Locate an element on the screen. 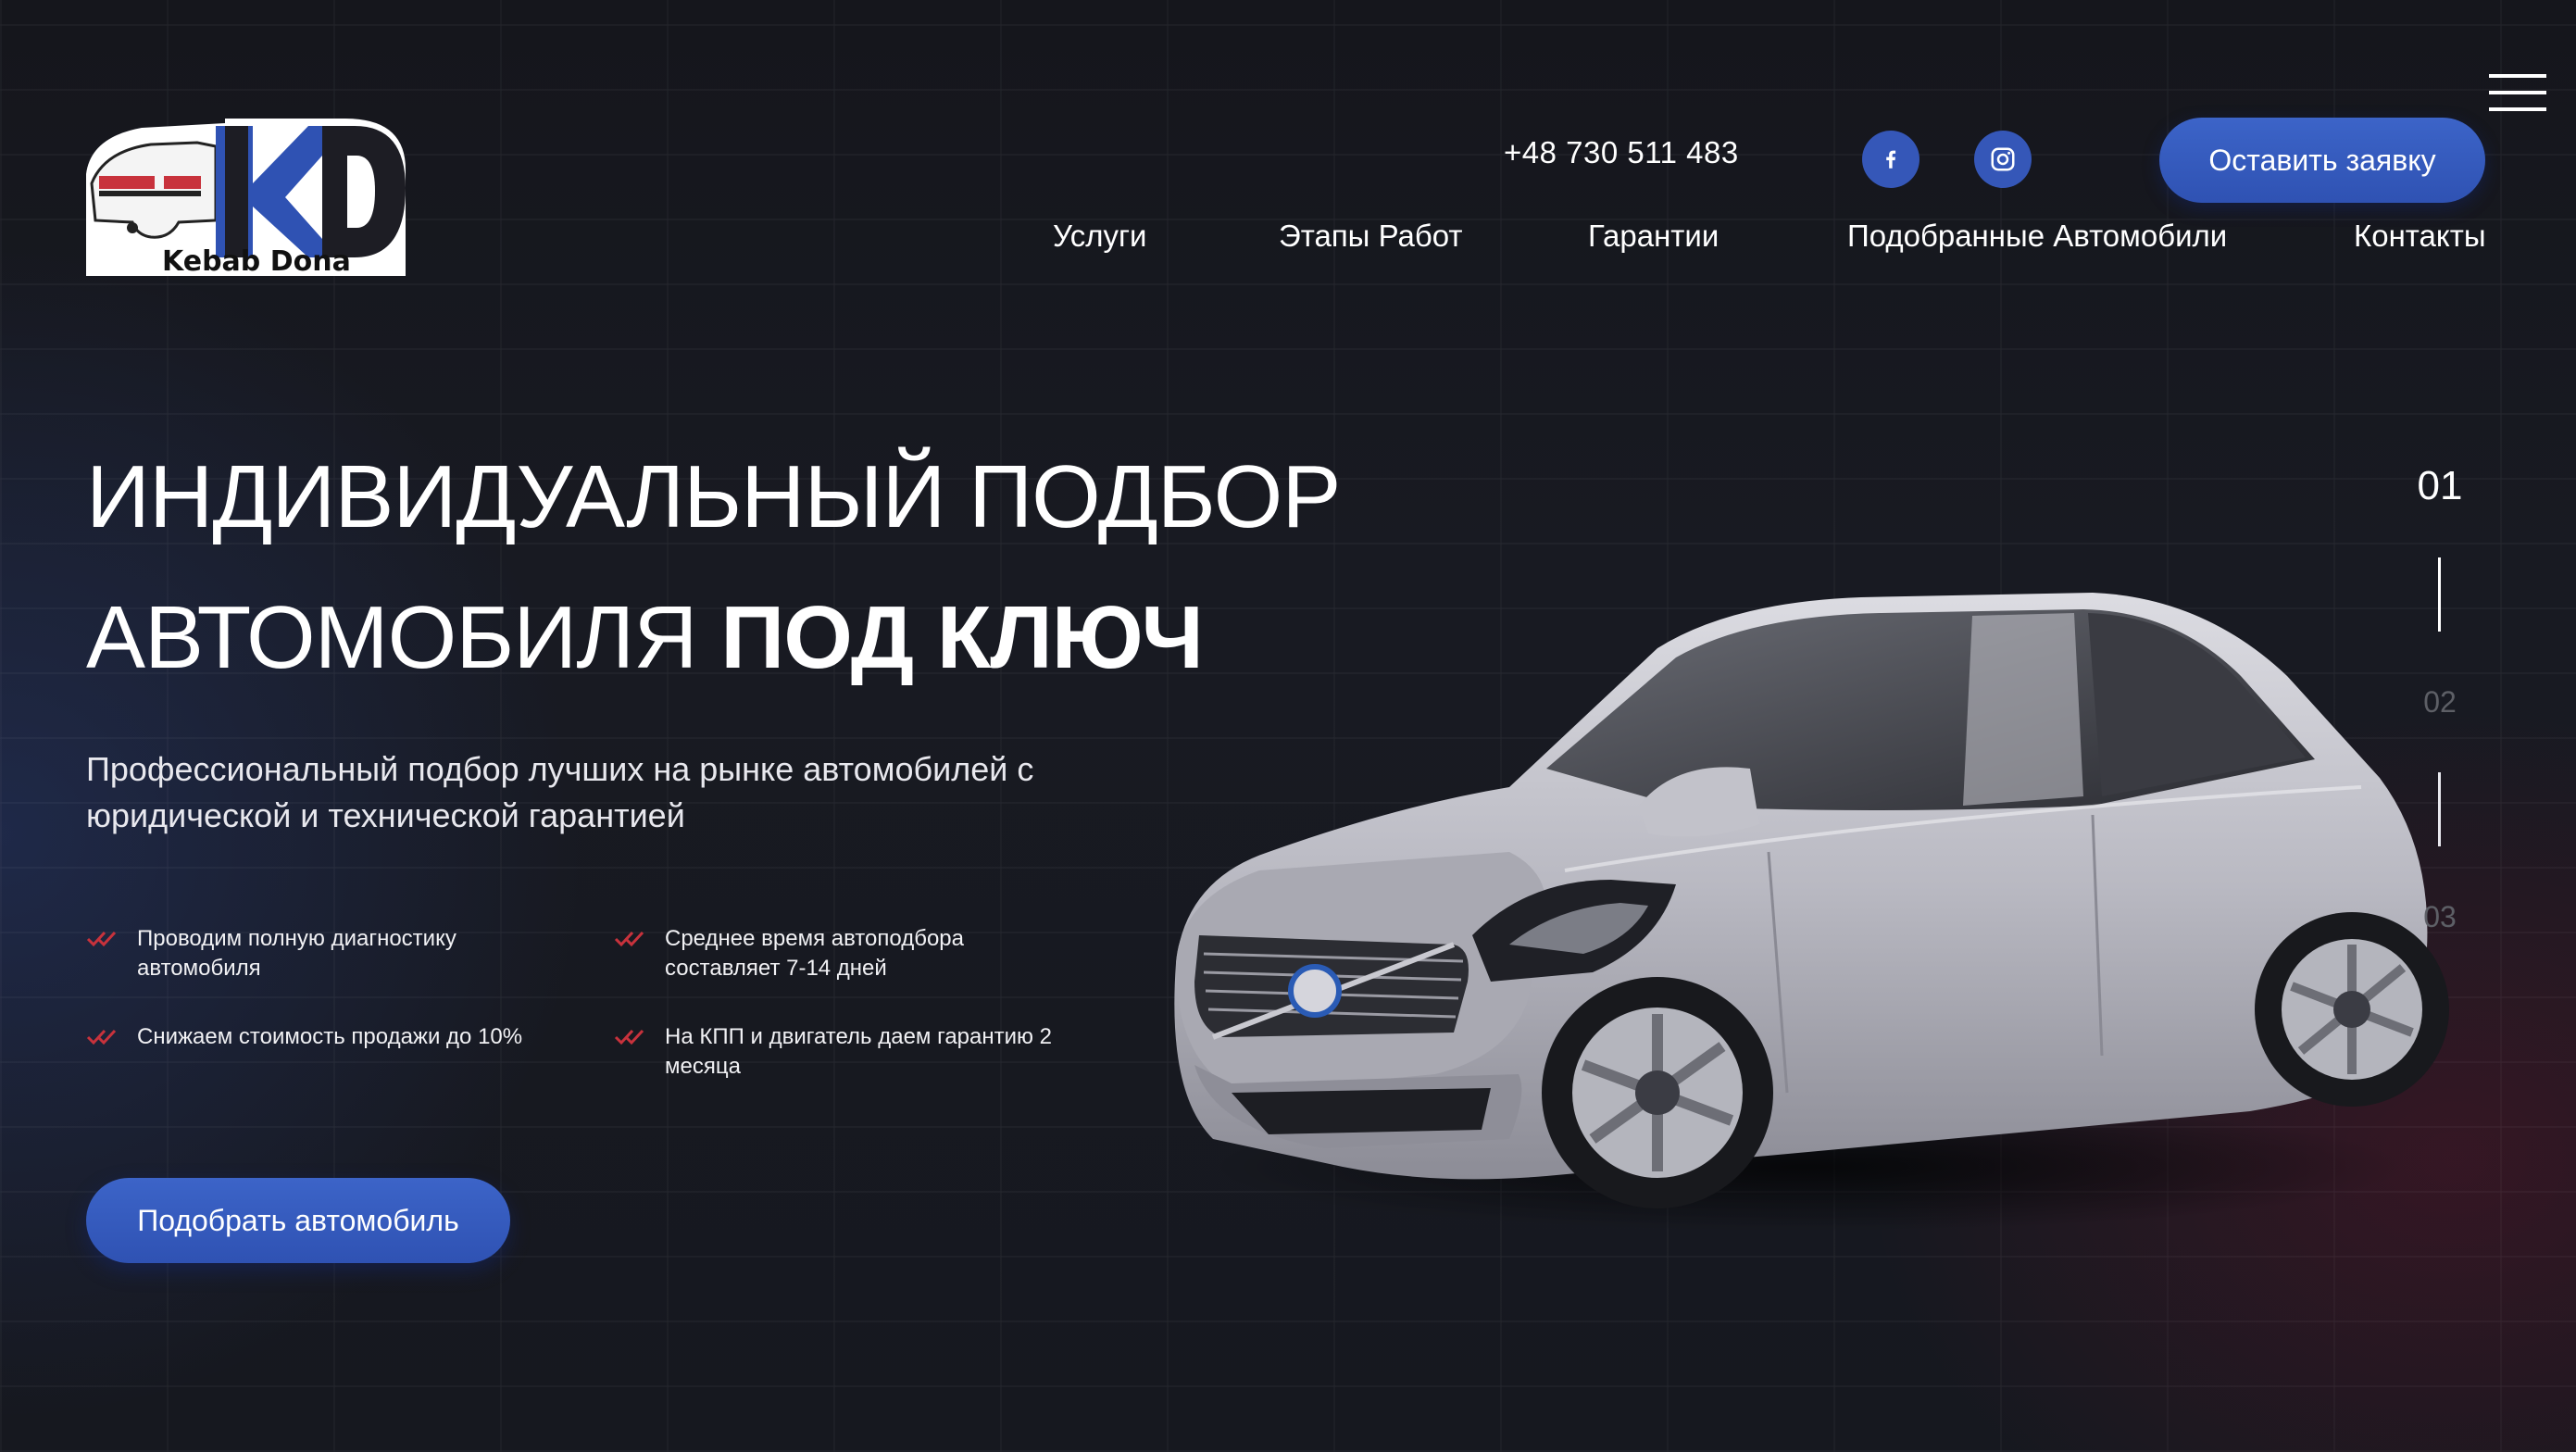 The height and width of the screenshot is (1452, 2576). instagram-link is located at coordinates (2003, 159).